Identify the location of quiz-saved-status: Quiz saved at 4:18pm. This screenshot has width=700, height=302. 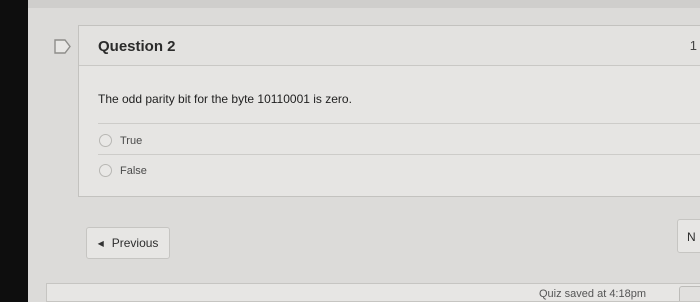
(593, 294).